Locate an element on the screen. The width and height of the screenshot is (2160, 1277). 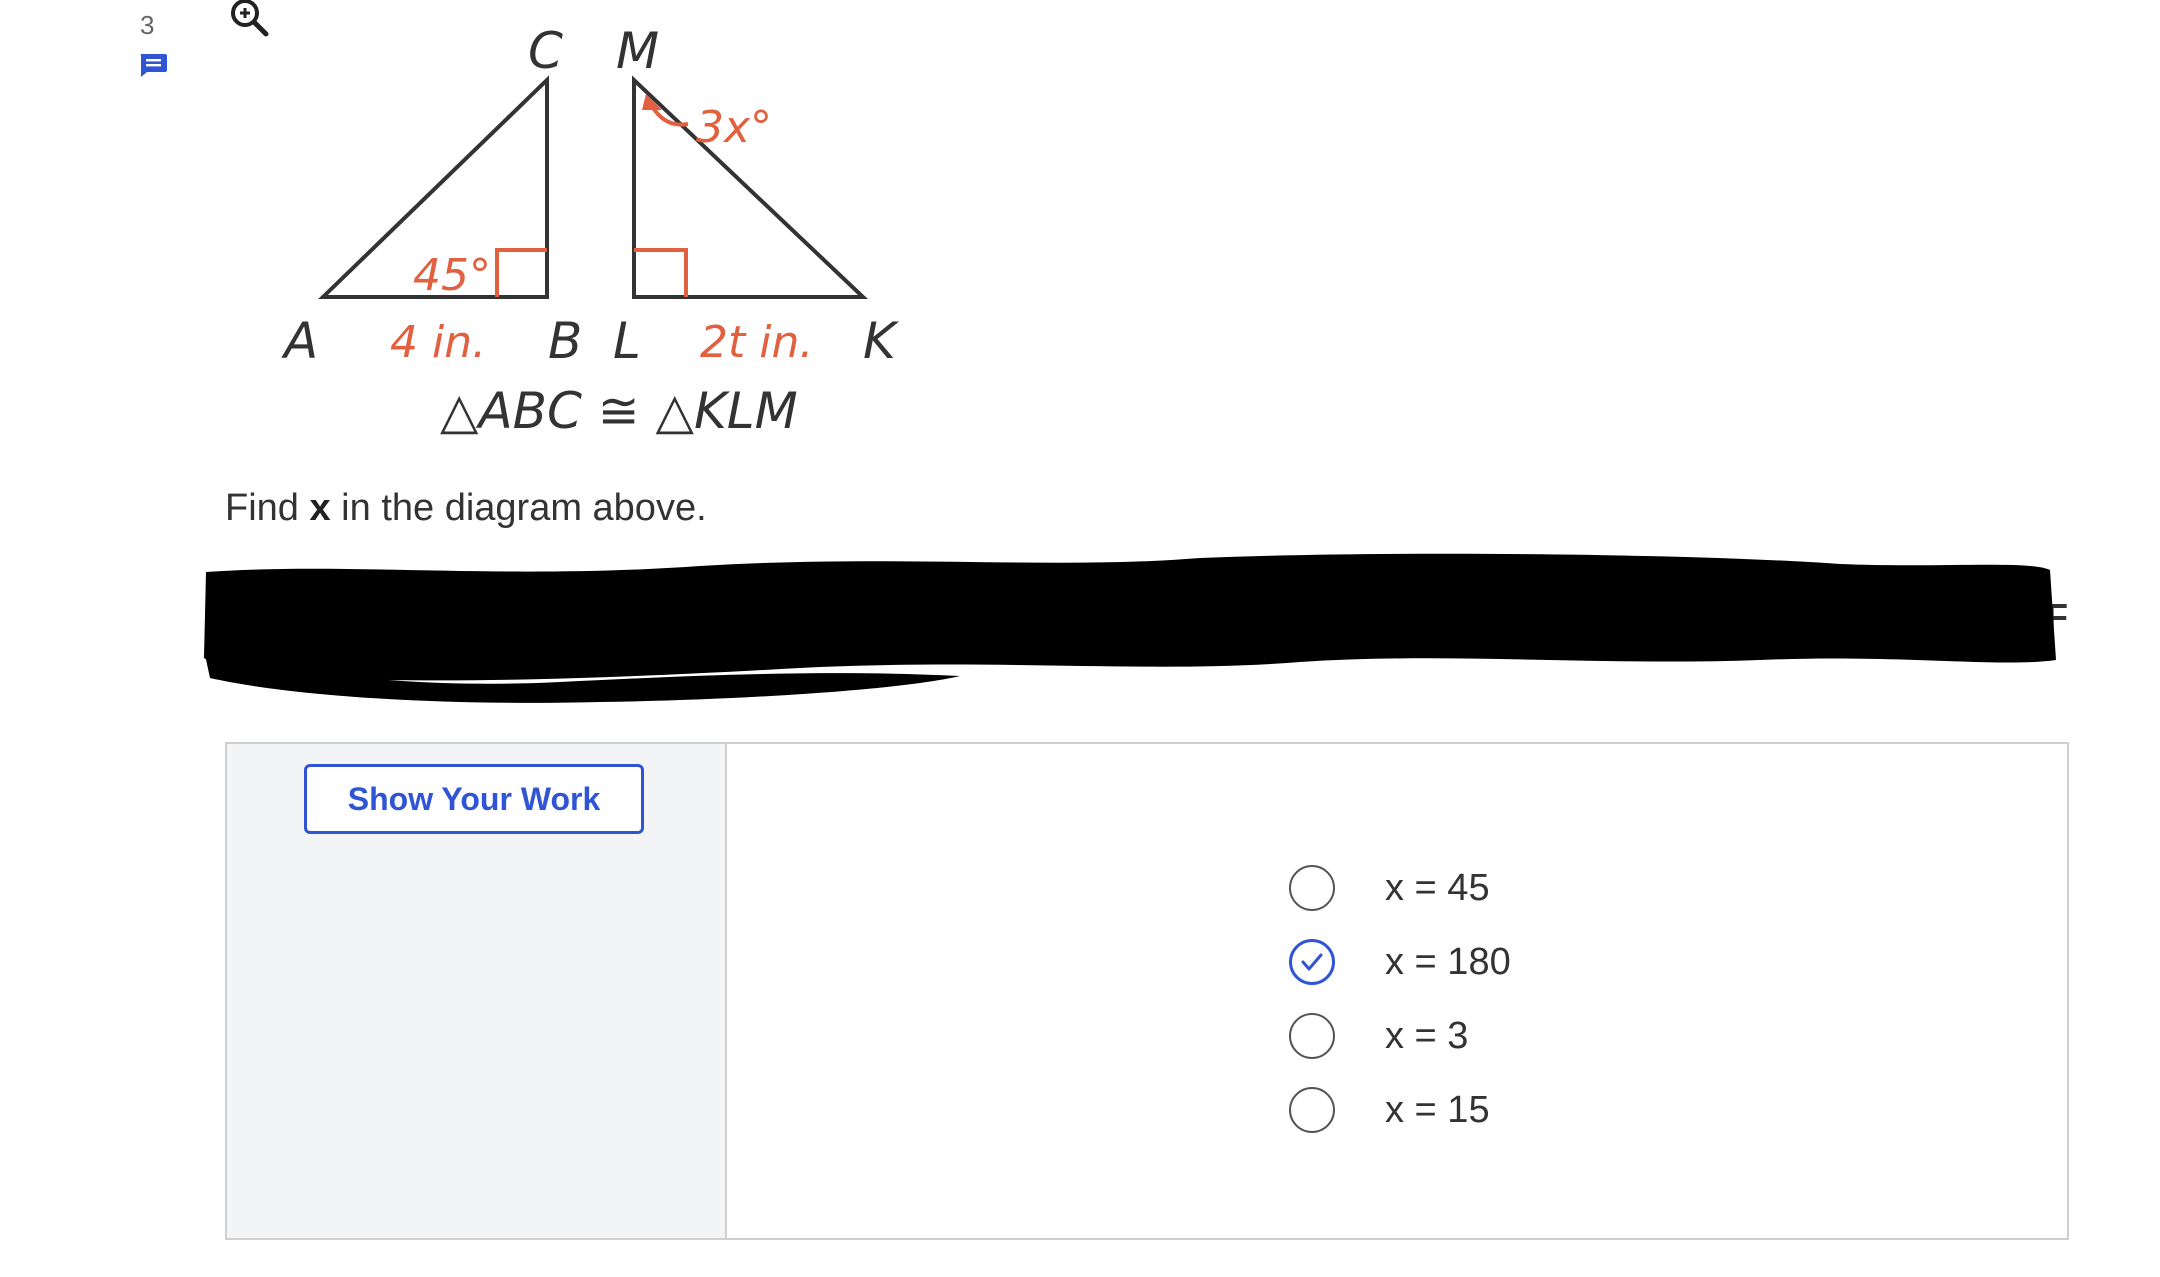
choice-option-3: x = 3 is located at coordinates (1378, 1036).